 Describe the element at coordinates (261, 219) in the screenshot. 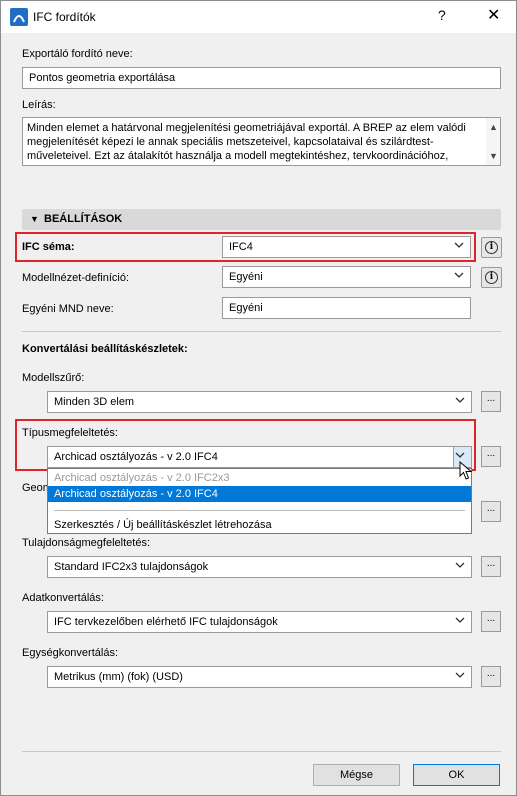

I see `settings-section-header: ▼ BEÁLLÍTÁSOK` at that location.